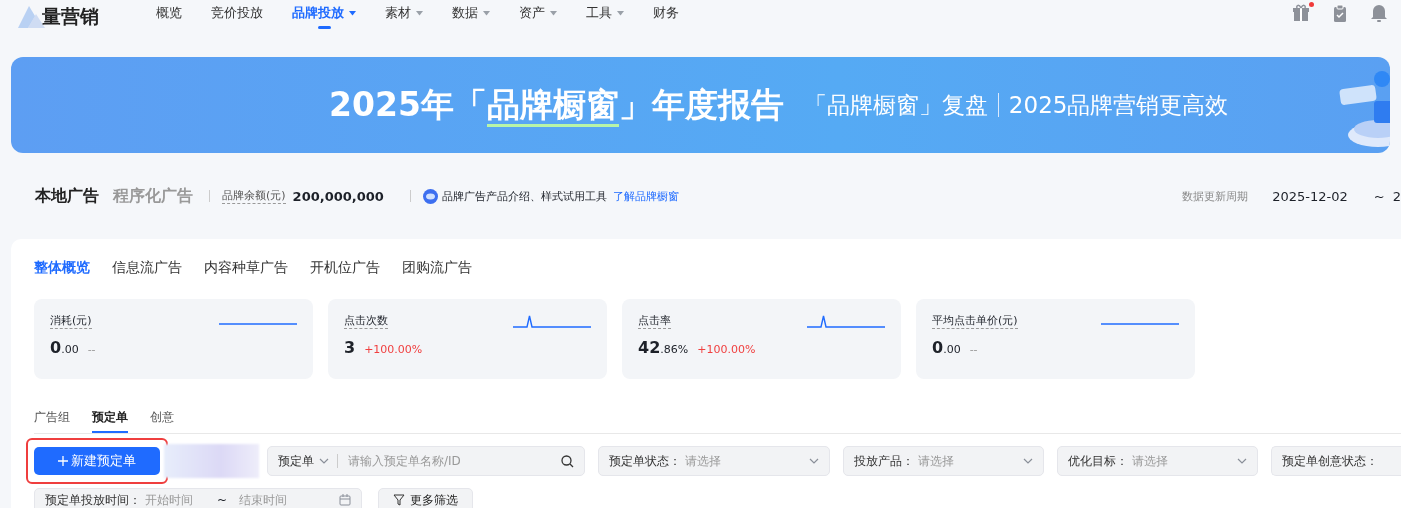 The height and width of the screenshot is (508, 1401). I want to click on metric-title: 点击次数, so click(366, 321).